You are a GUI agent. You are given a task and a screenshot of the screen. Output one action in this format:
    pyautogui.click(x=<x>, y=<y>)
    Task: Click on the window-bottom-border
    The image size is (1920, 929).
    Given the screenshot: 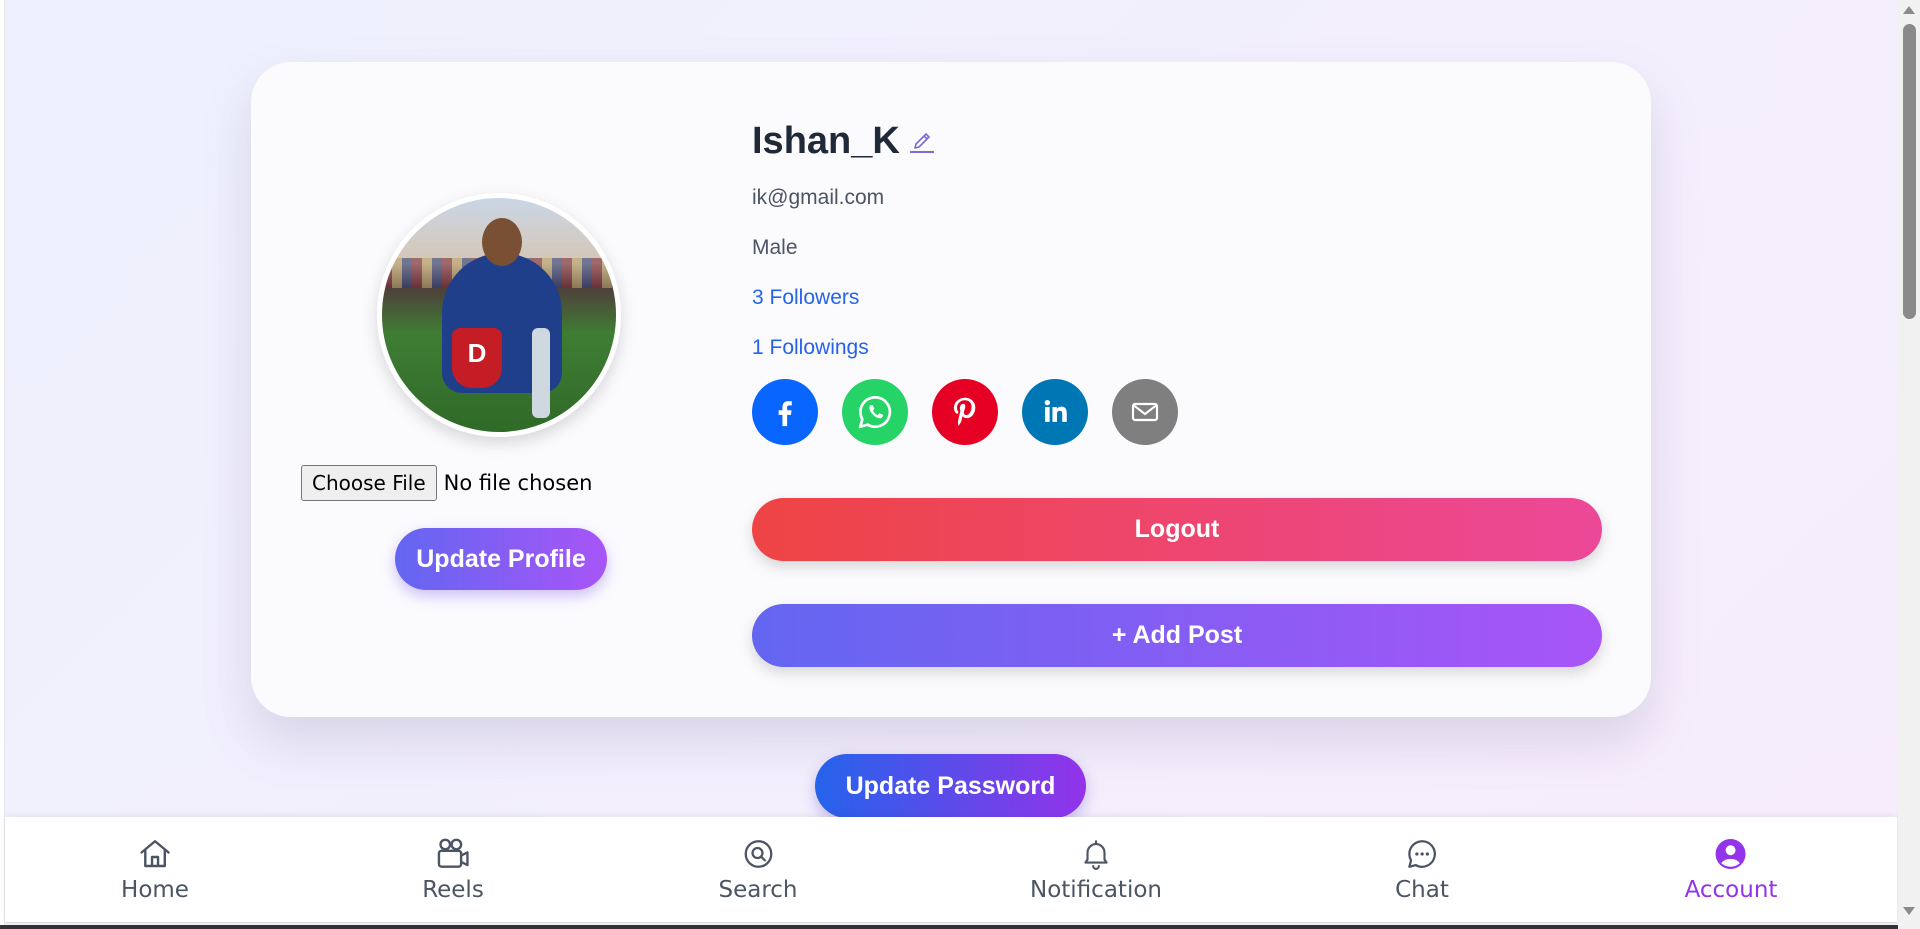 What is the action you would take?
    pyautogui.click(x=949, y=927)
    